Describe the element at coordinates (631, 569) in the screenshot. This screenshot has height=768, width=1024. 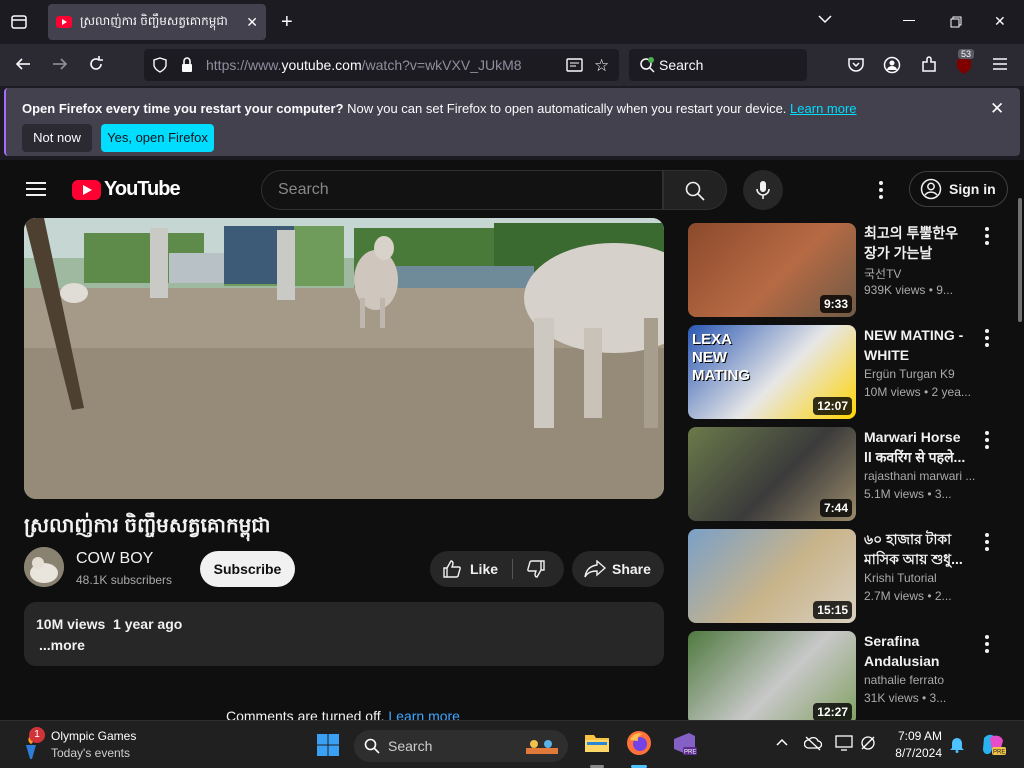
I see `share-label: Share` at that location.